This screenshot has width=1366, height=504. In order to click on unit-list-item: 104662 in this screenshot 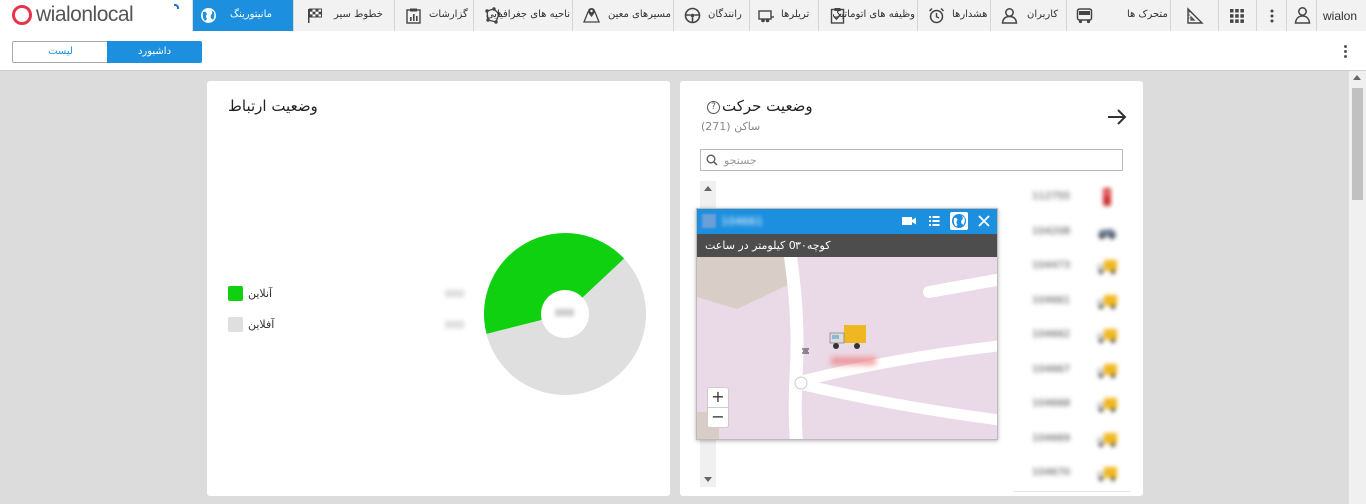, I will do `click(1070, 336)`.